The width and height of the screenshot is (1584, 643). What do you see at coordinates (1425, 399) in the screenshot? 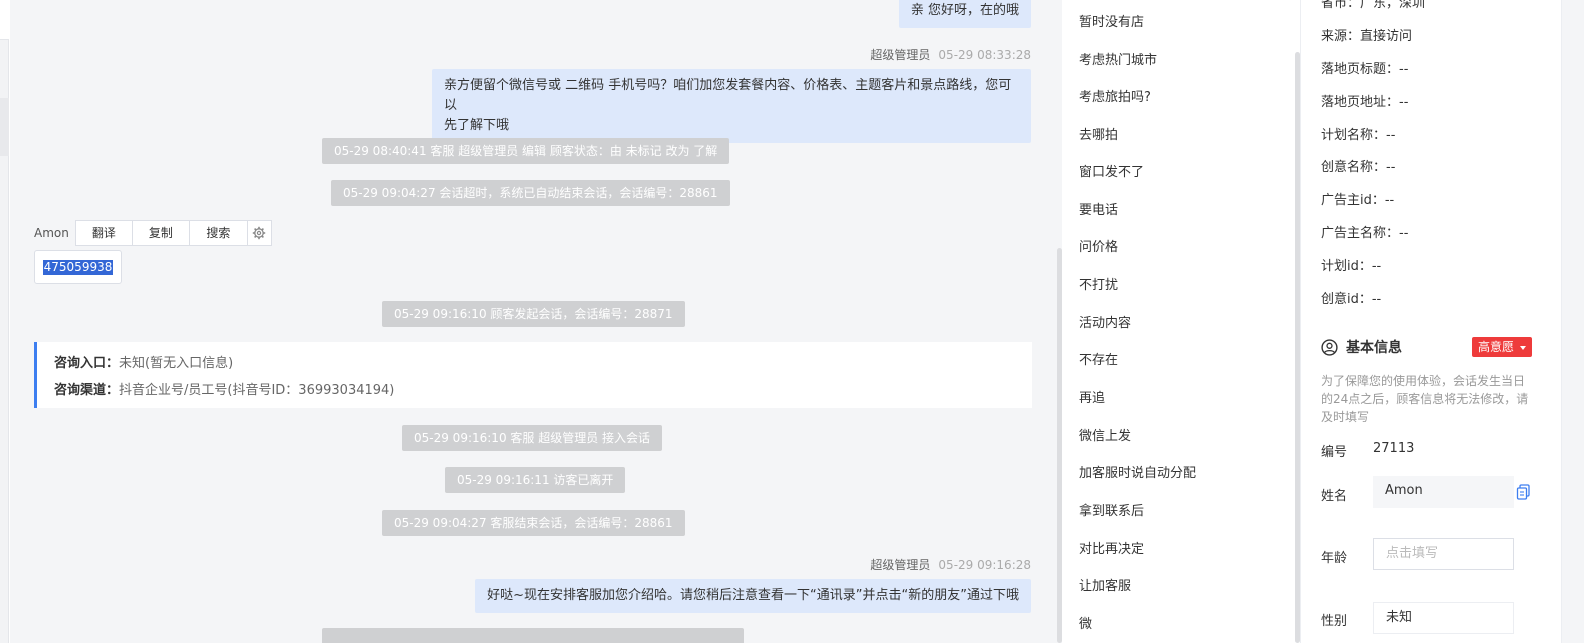
I see `notice-text: 为了保障您的使用体验，会话发生当日的24点之后，顾客信息将无法修改，请及时填写` at bounding box center [1425, 399].